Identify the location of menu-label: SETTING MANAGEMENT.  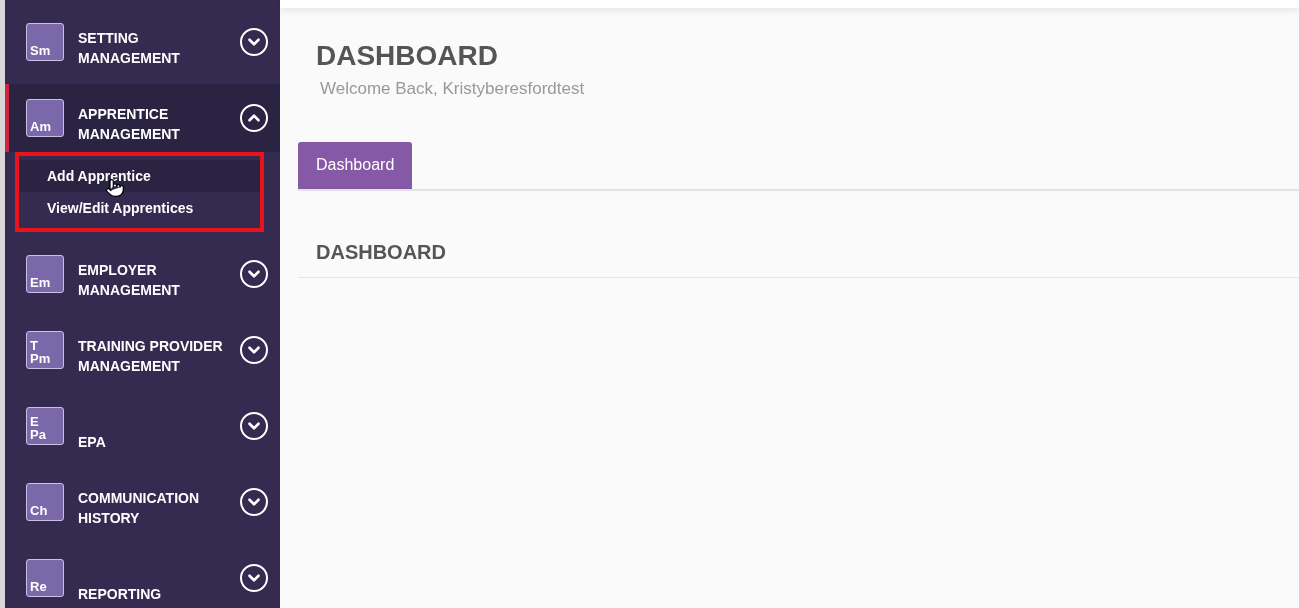
(129, 48).